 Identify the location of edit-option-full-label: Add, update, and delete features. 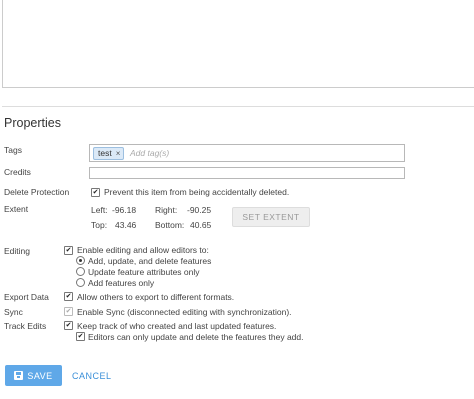
(150, 261).